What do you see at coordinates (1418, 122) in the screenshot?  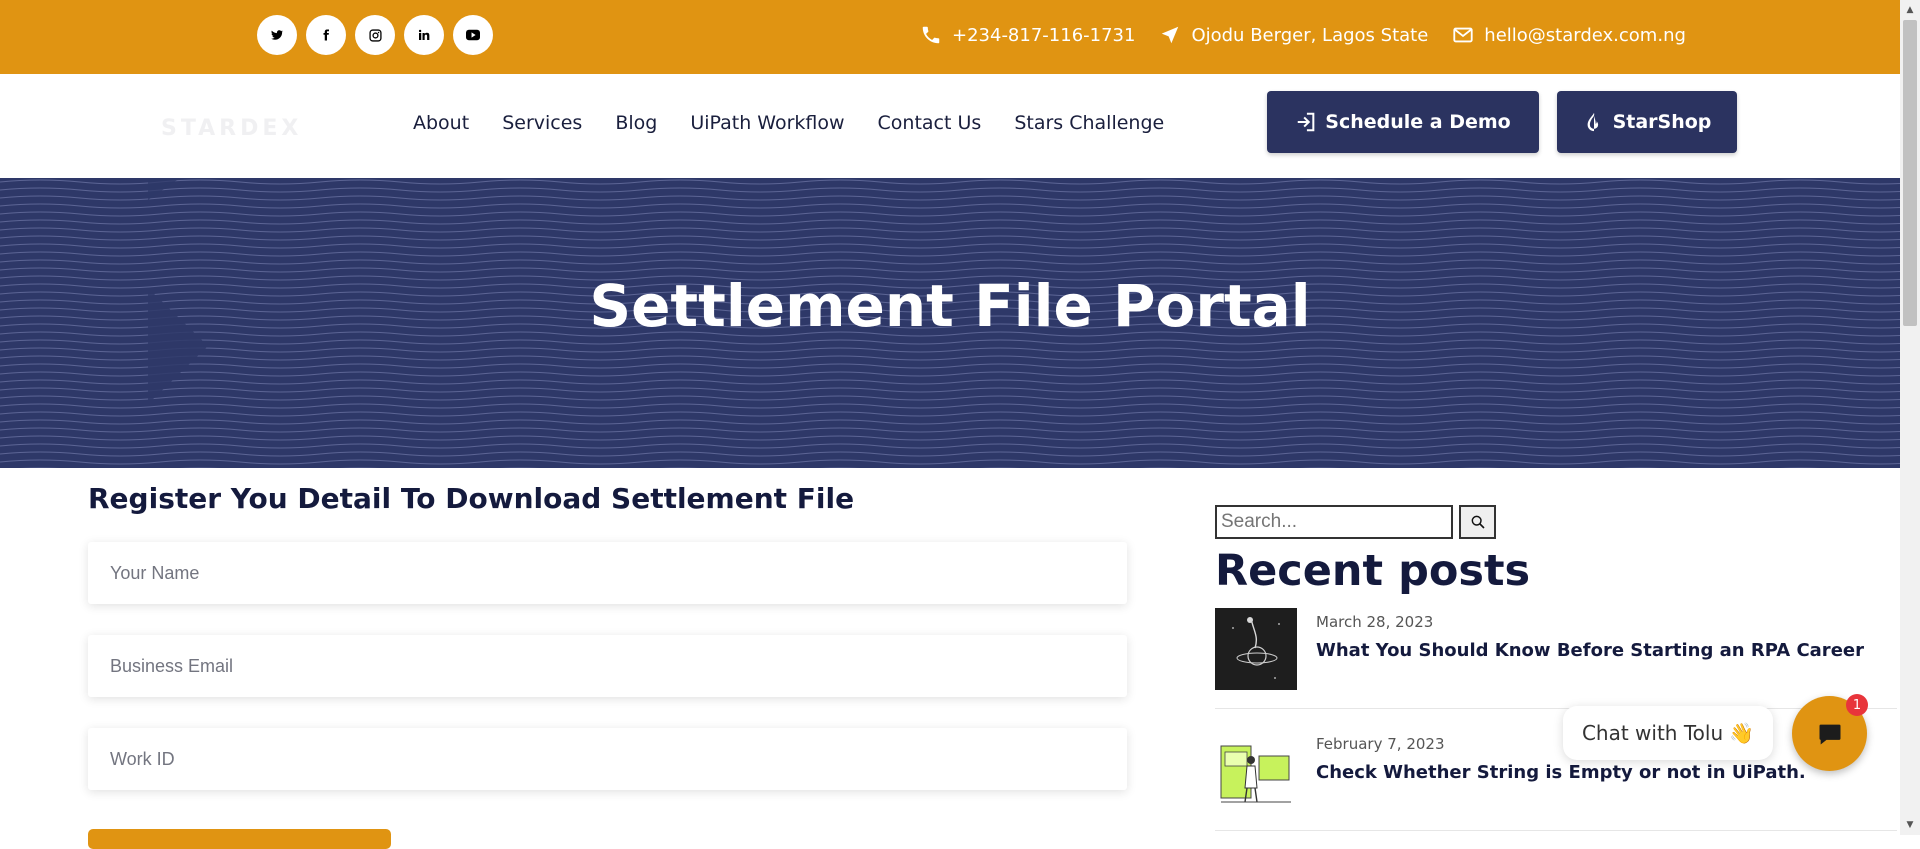 I see `schedule-demo-label: Schedule a Demo` at bounding box center [1418, 122].